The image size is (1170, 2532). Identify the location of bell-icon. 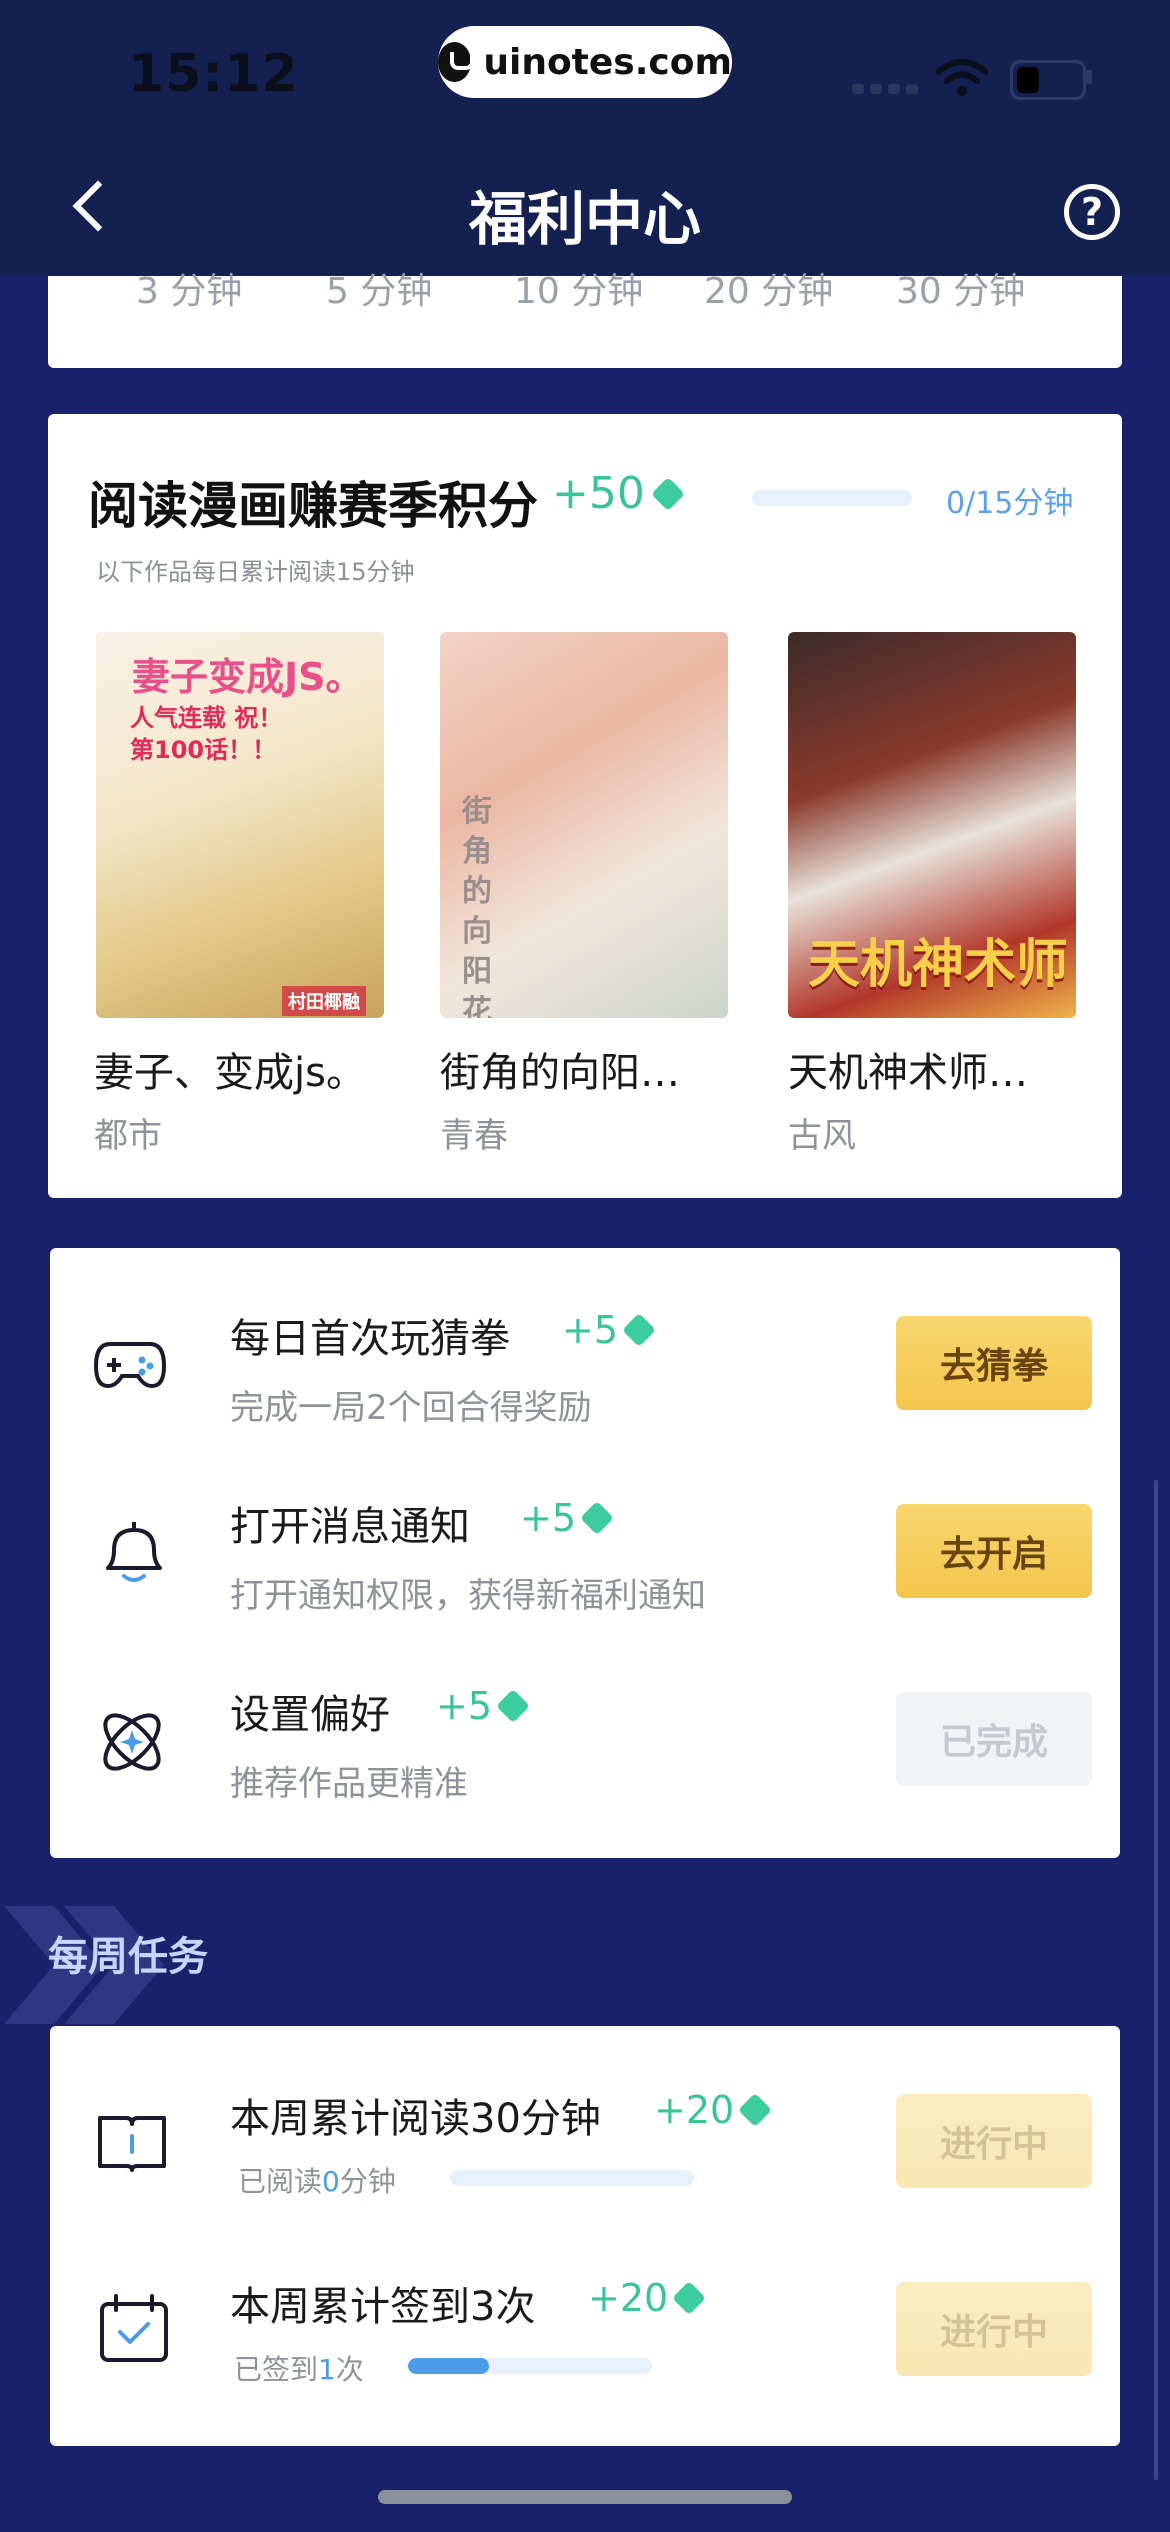
(134, 1552).